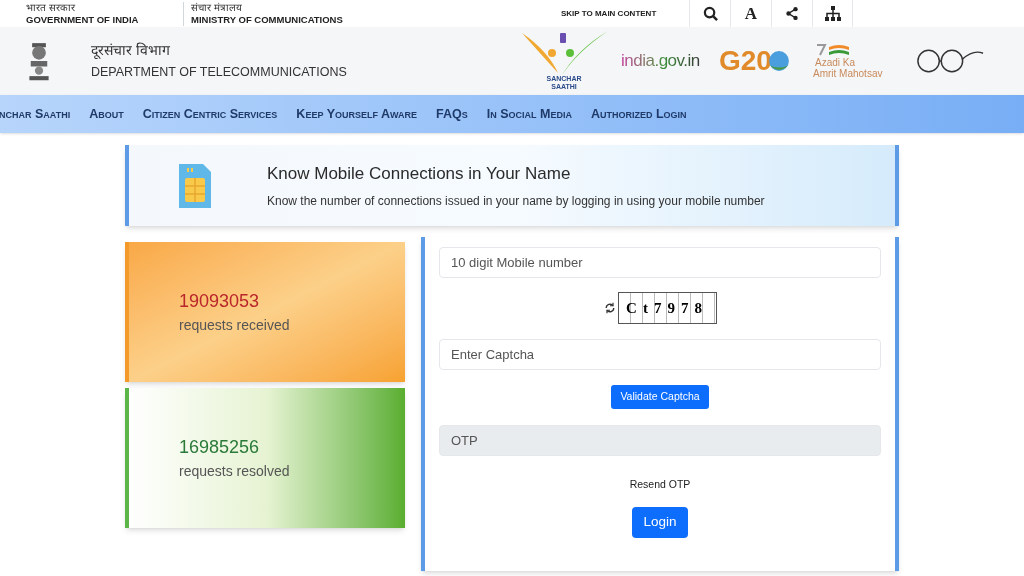  What do you see at coordinates (267, 19) in the screenshot?
I see `ministry-name: MINISTRY OF COMMUNICATIONS` at bounding box center [267, 19].